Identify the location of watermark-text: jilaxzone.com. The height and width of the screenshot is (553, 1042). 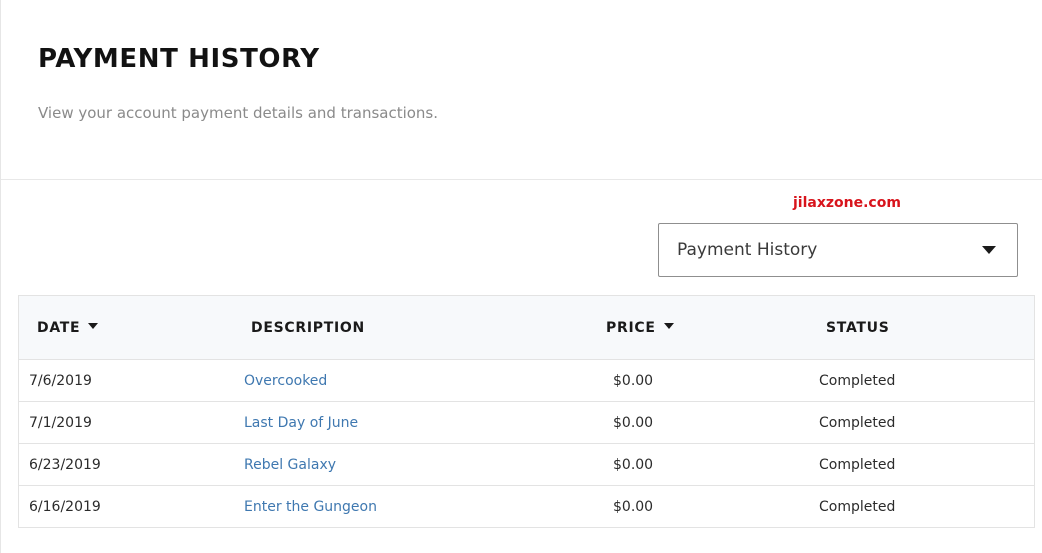
(847, 203).